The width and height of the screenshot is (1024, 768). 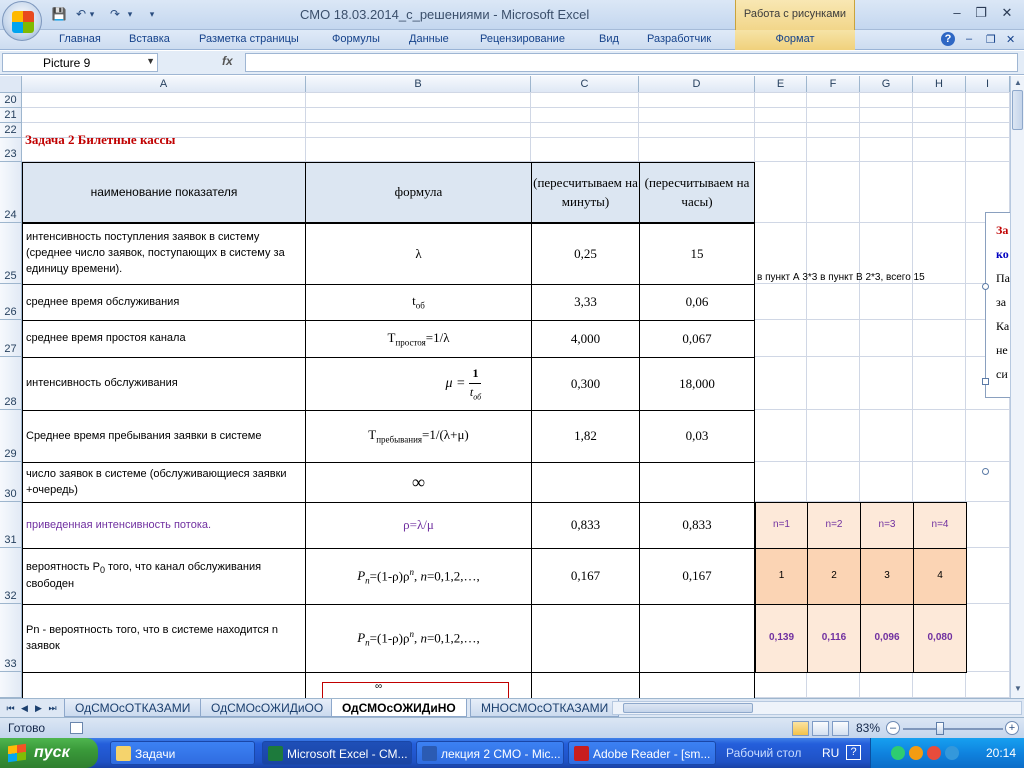 I want to click on column-header-H: H, so click(x=939, y=84).